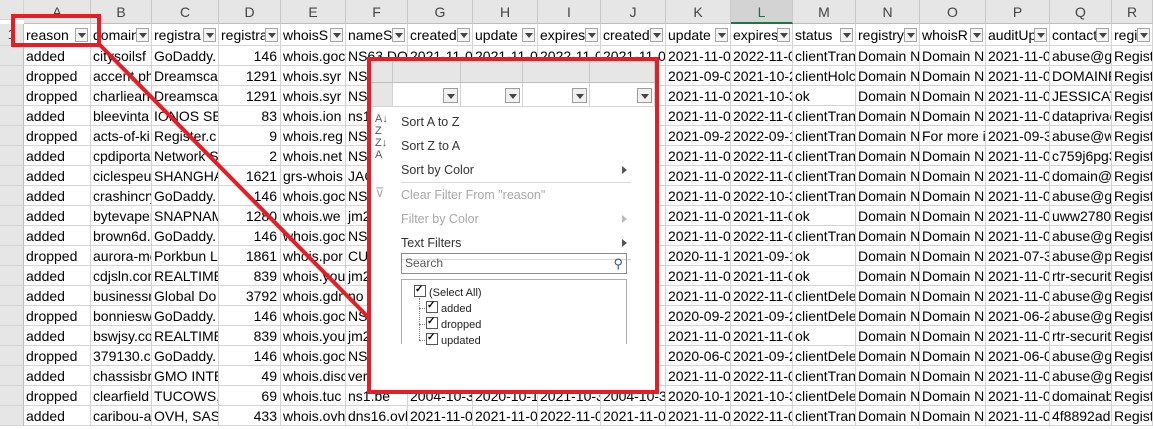 The height and width of the screenshot is (429, 1153). I want to click on table-cell: cpdiporta, so click(121, 156).